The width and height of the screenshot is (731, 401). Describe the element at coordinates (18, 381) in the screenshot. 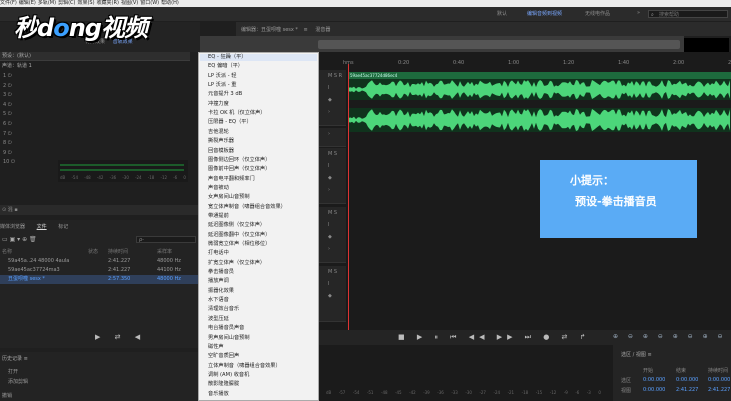

I see `history-item-add-clip: 添加剪辑` at that location.